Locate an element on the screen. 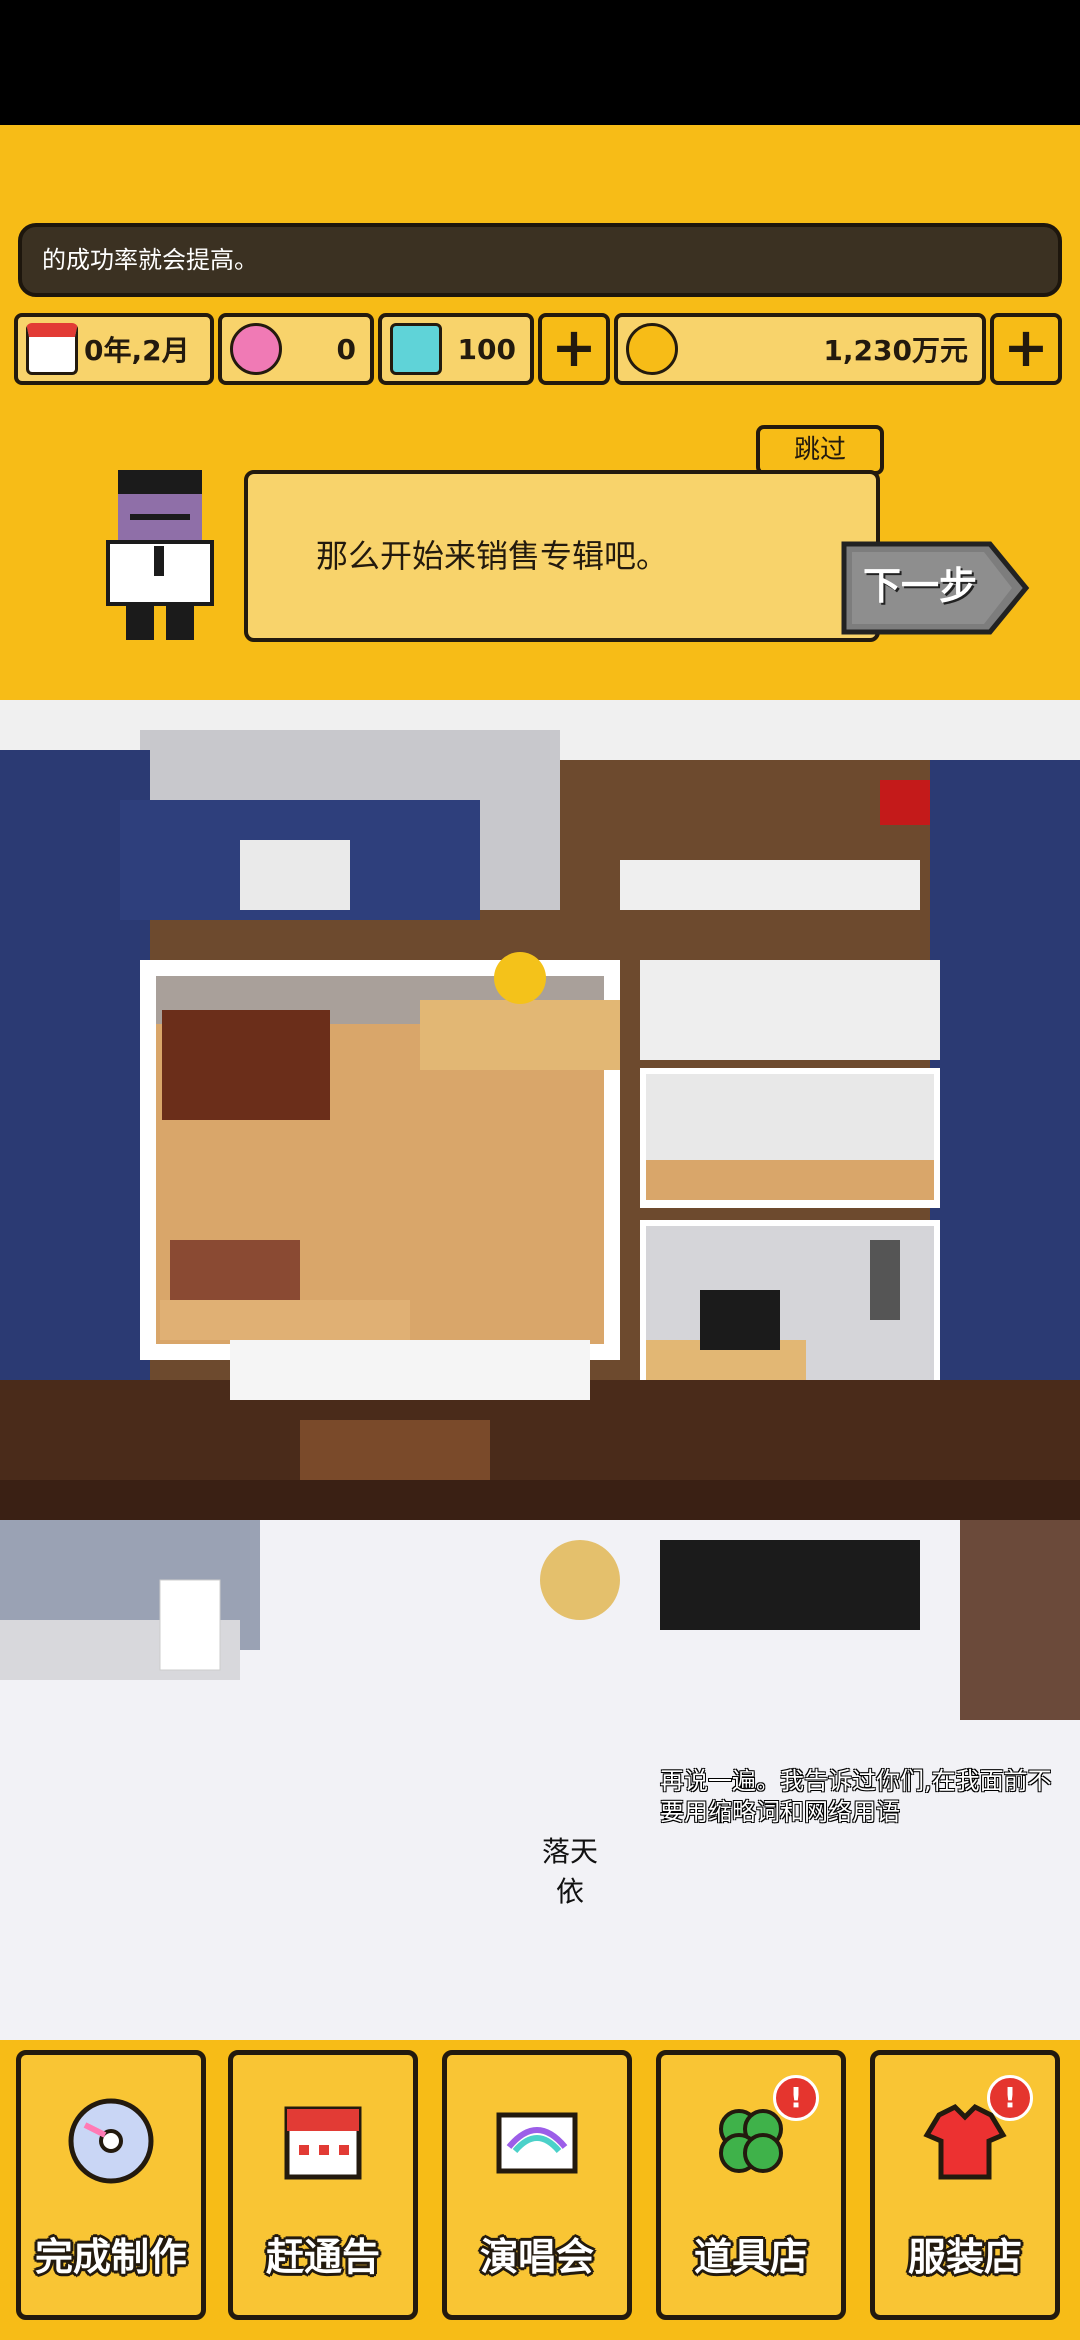  hearts-display: 0 is located at coordinates (296, 349).